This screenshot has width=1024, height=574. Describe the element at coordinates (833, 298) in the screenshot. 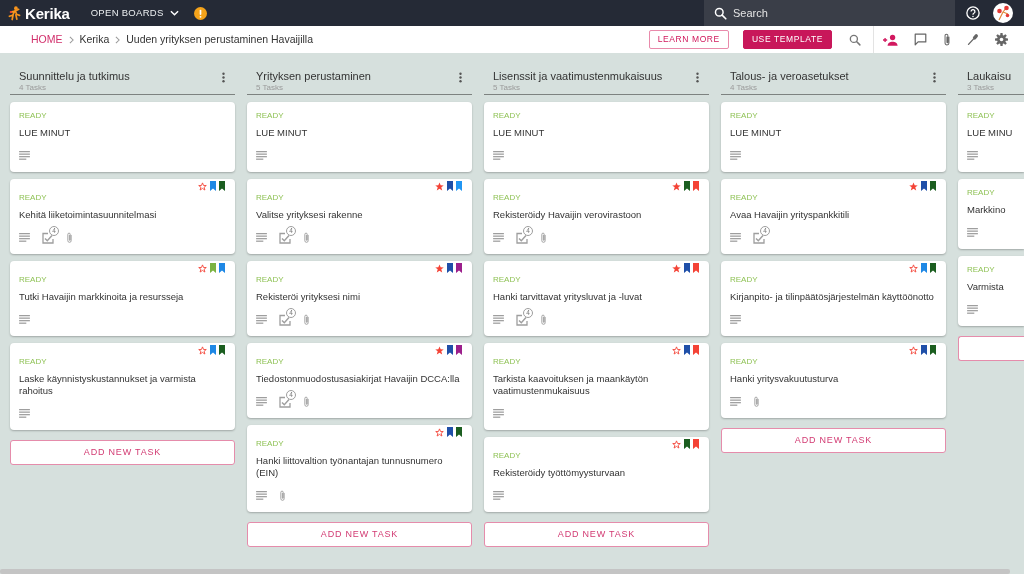

I see `task-card: READY Kirjanpito- ja tilinpäätösjärjestelmän käyttöönotto` at that location.